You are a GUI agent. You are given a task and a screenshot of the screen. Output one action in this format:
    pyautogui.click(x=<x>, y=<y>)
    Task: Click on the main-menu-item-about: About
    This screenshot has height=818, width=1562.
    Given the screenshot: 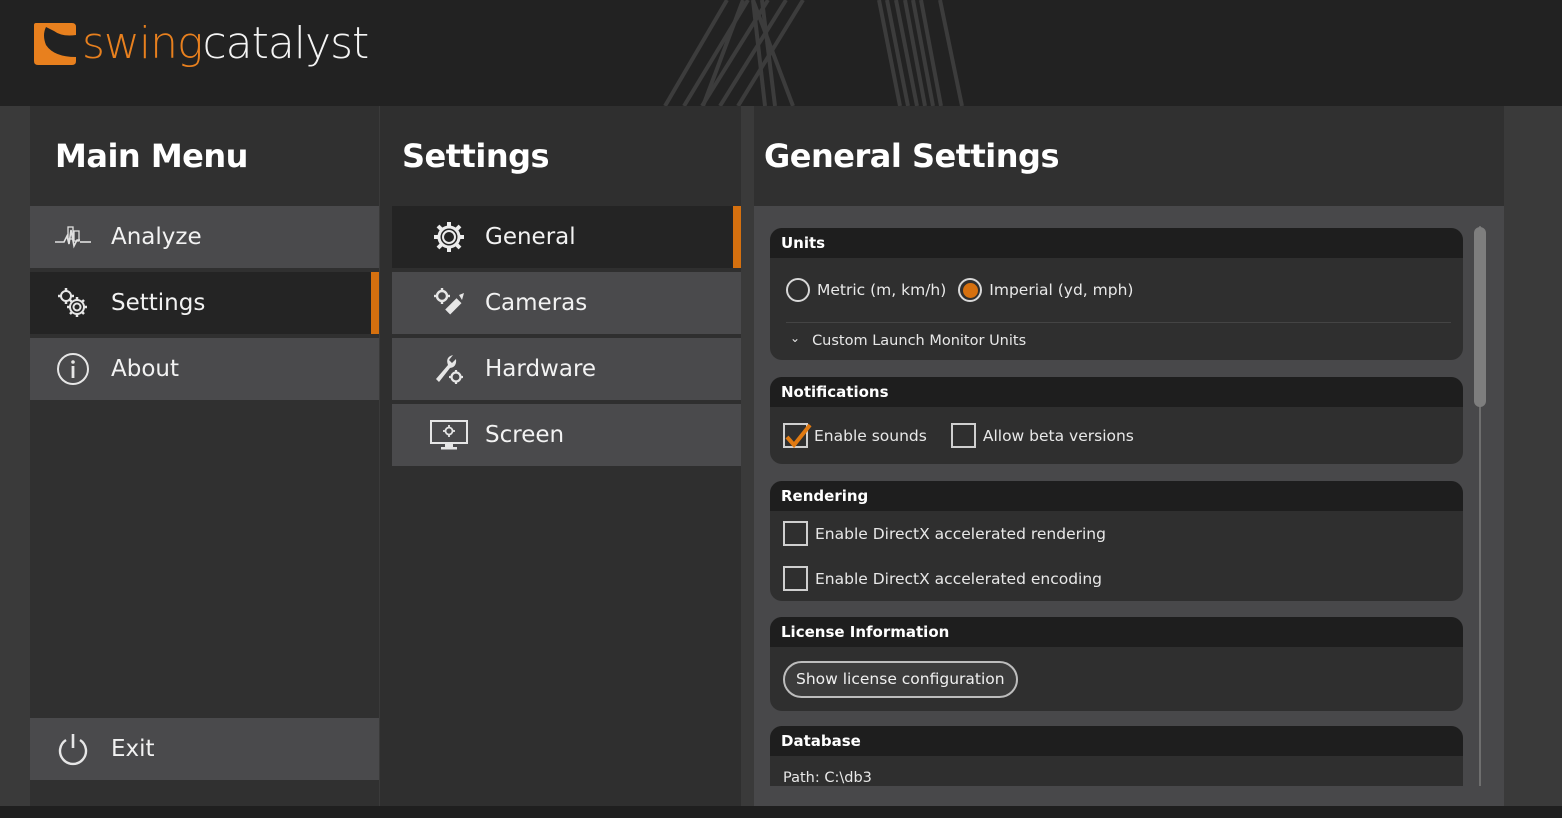 What is the action you would take?
    pyautogui.click(x=204, y=369)
    